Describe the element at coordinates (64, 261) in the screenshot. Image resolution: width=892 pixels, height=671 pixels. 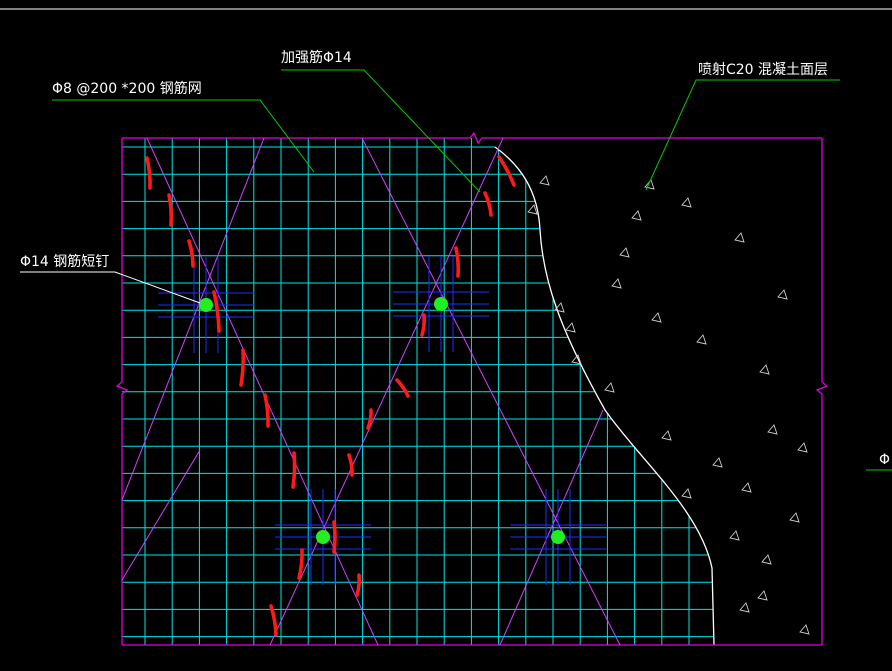
I see `label-pin: Φ14 钢筋短钉` at that location.